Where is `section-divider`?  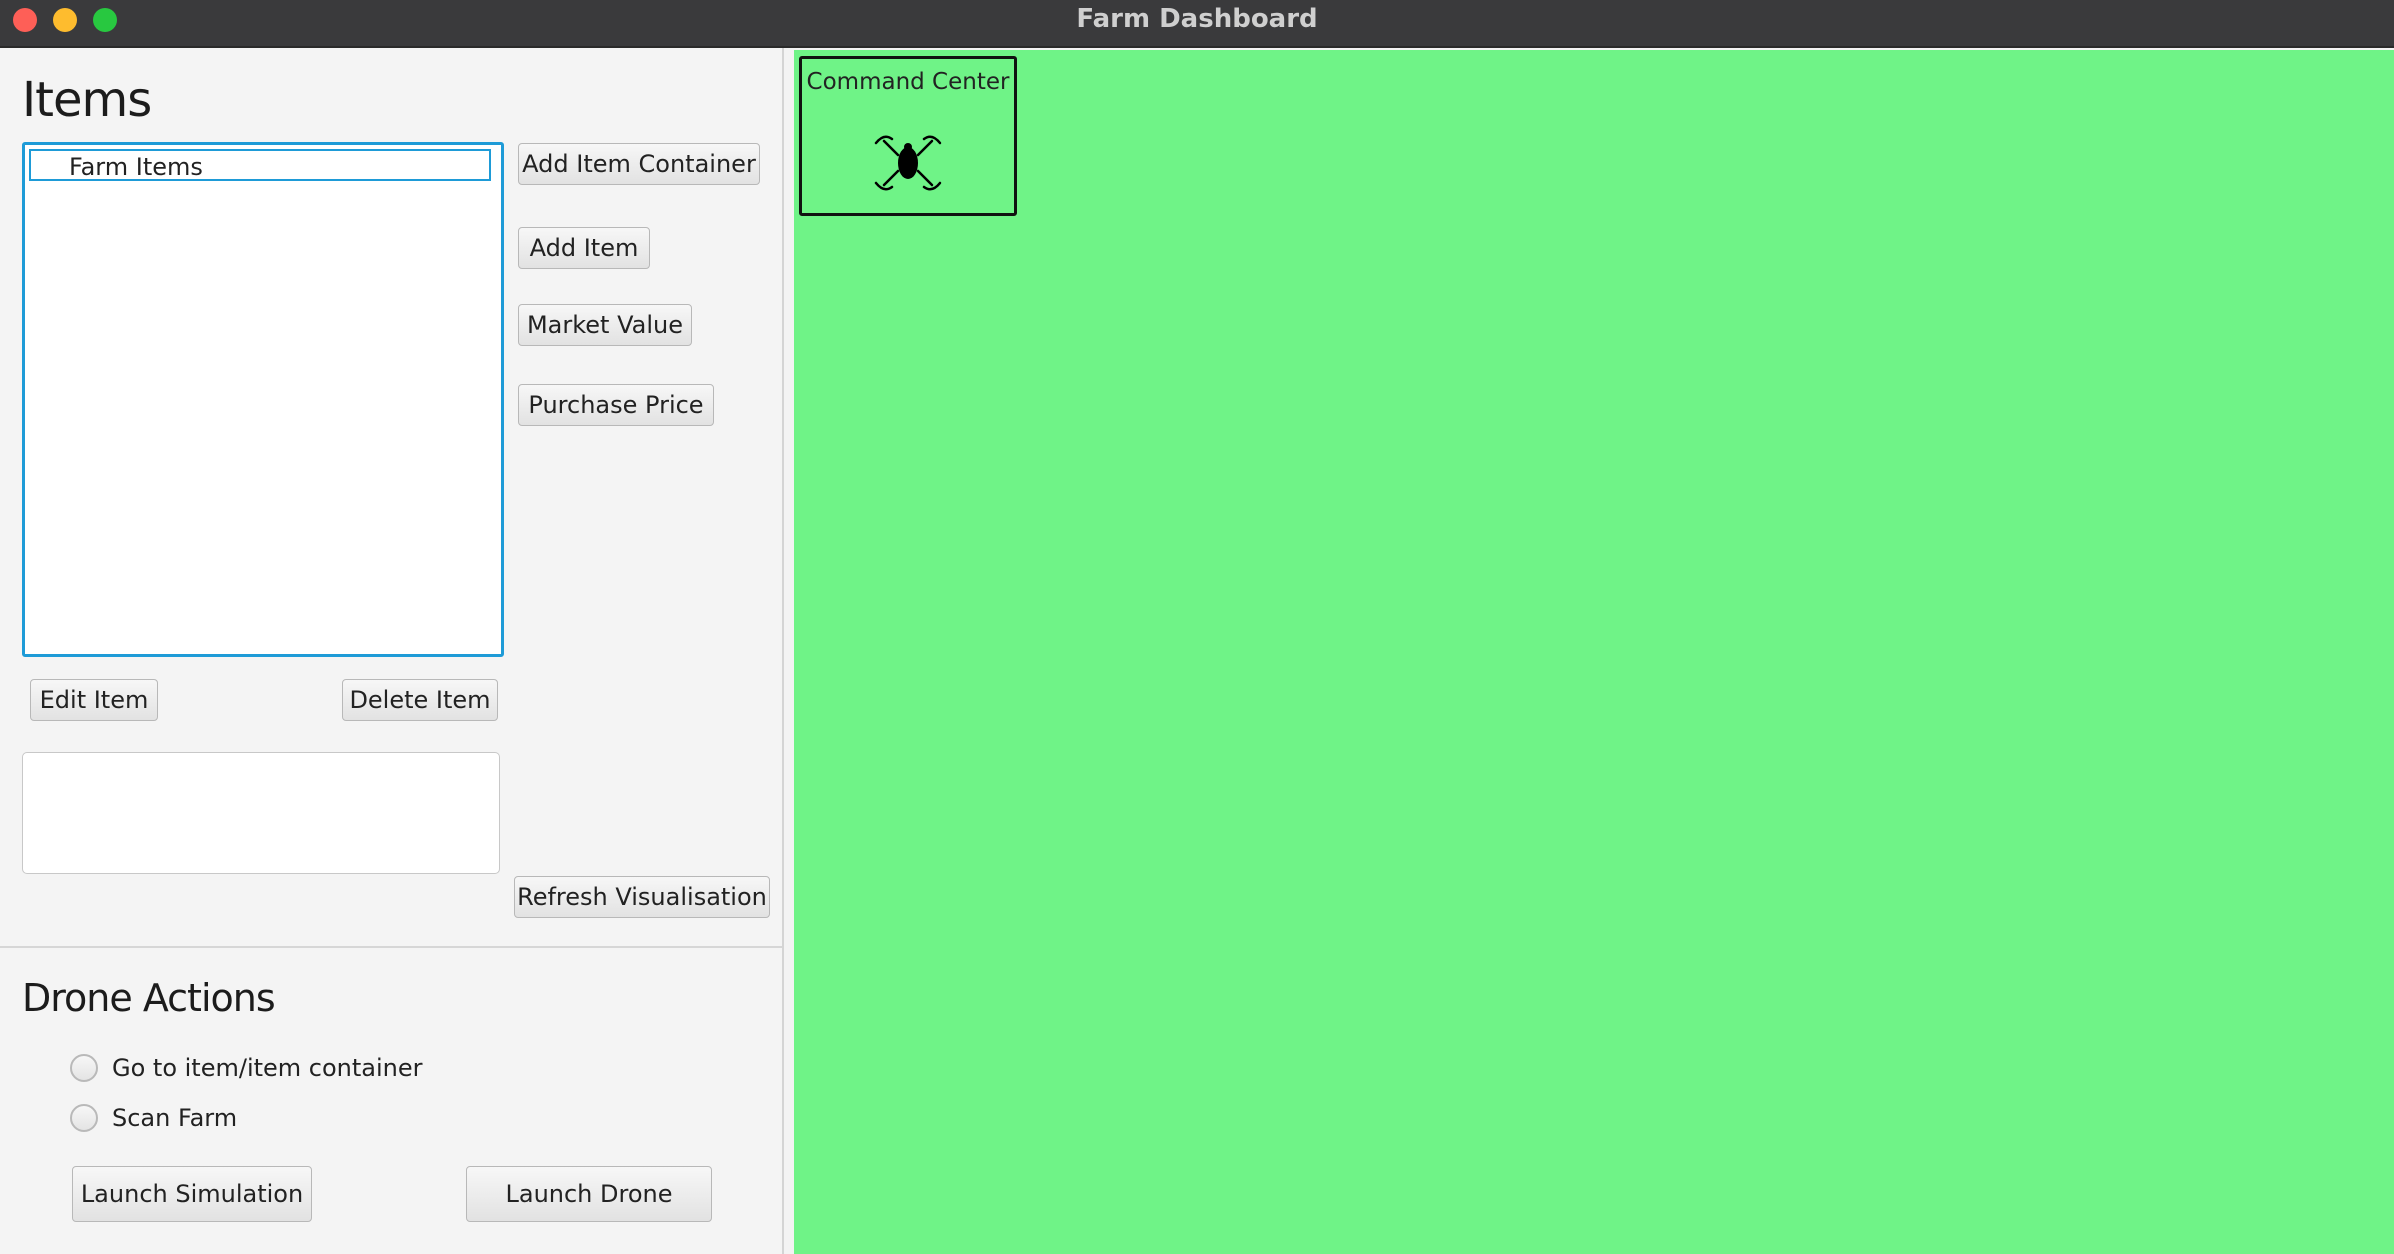 section-divider is located at coordinates (391, 947).